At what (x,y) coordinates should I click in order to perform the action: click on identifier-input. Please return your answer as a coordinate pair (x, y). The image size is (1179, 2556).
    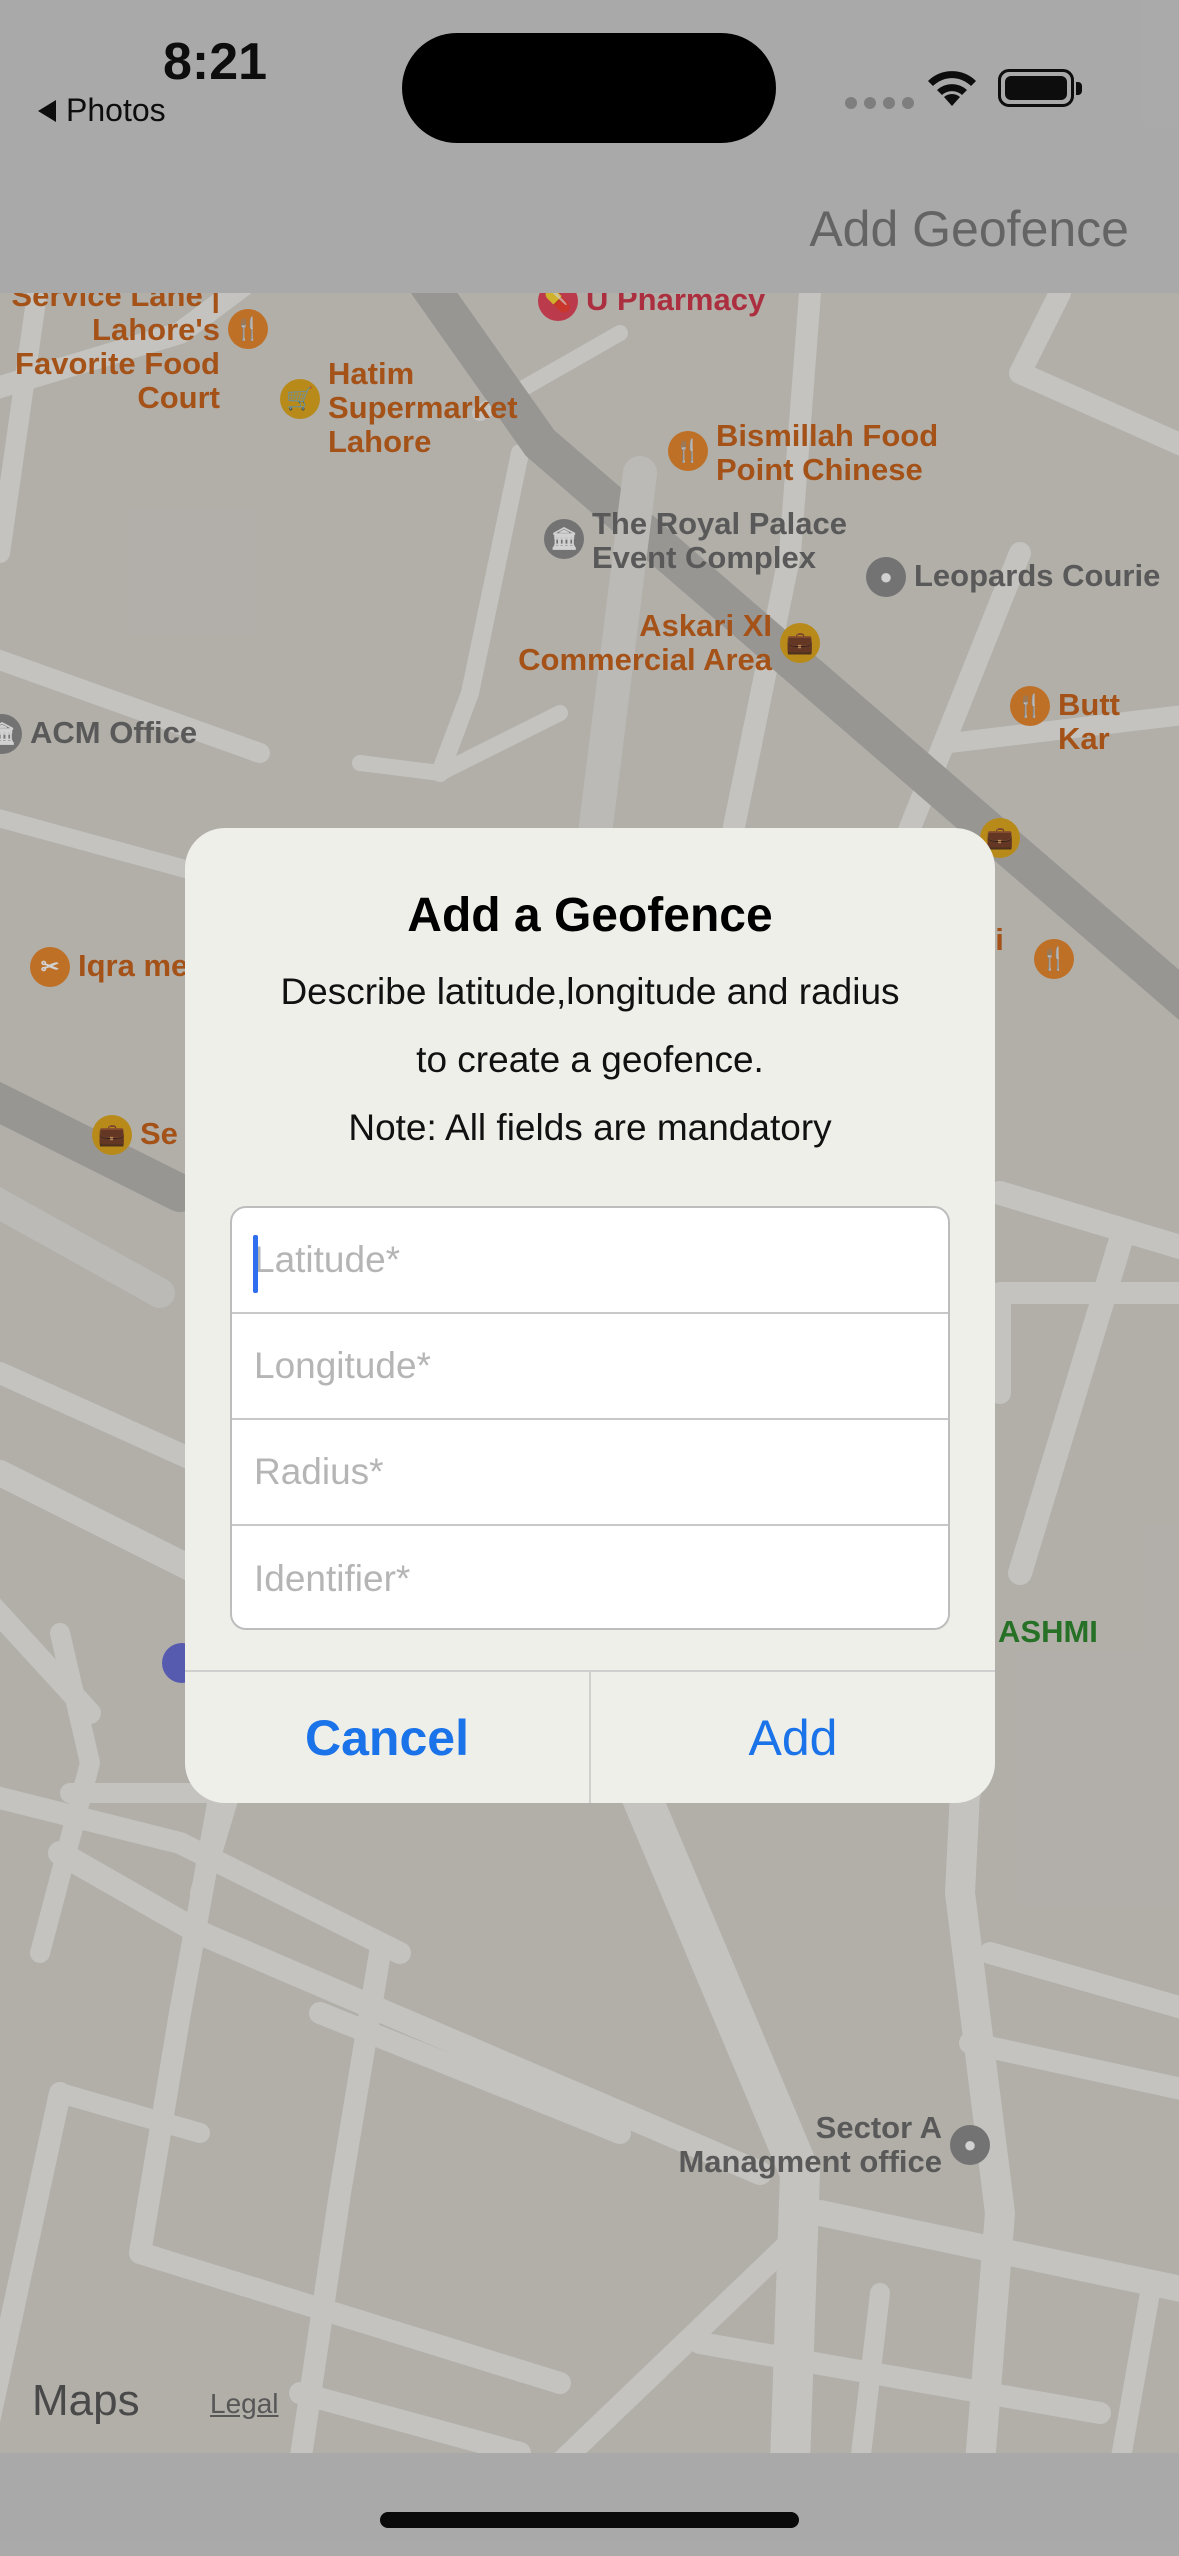
    Looking at the image, I should click on (590, 1577).